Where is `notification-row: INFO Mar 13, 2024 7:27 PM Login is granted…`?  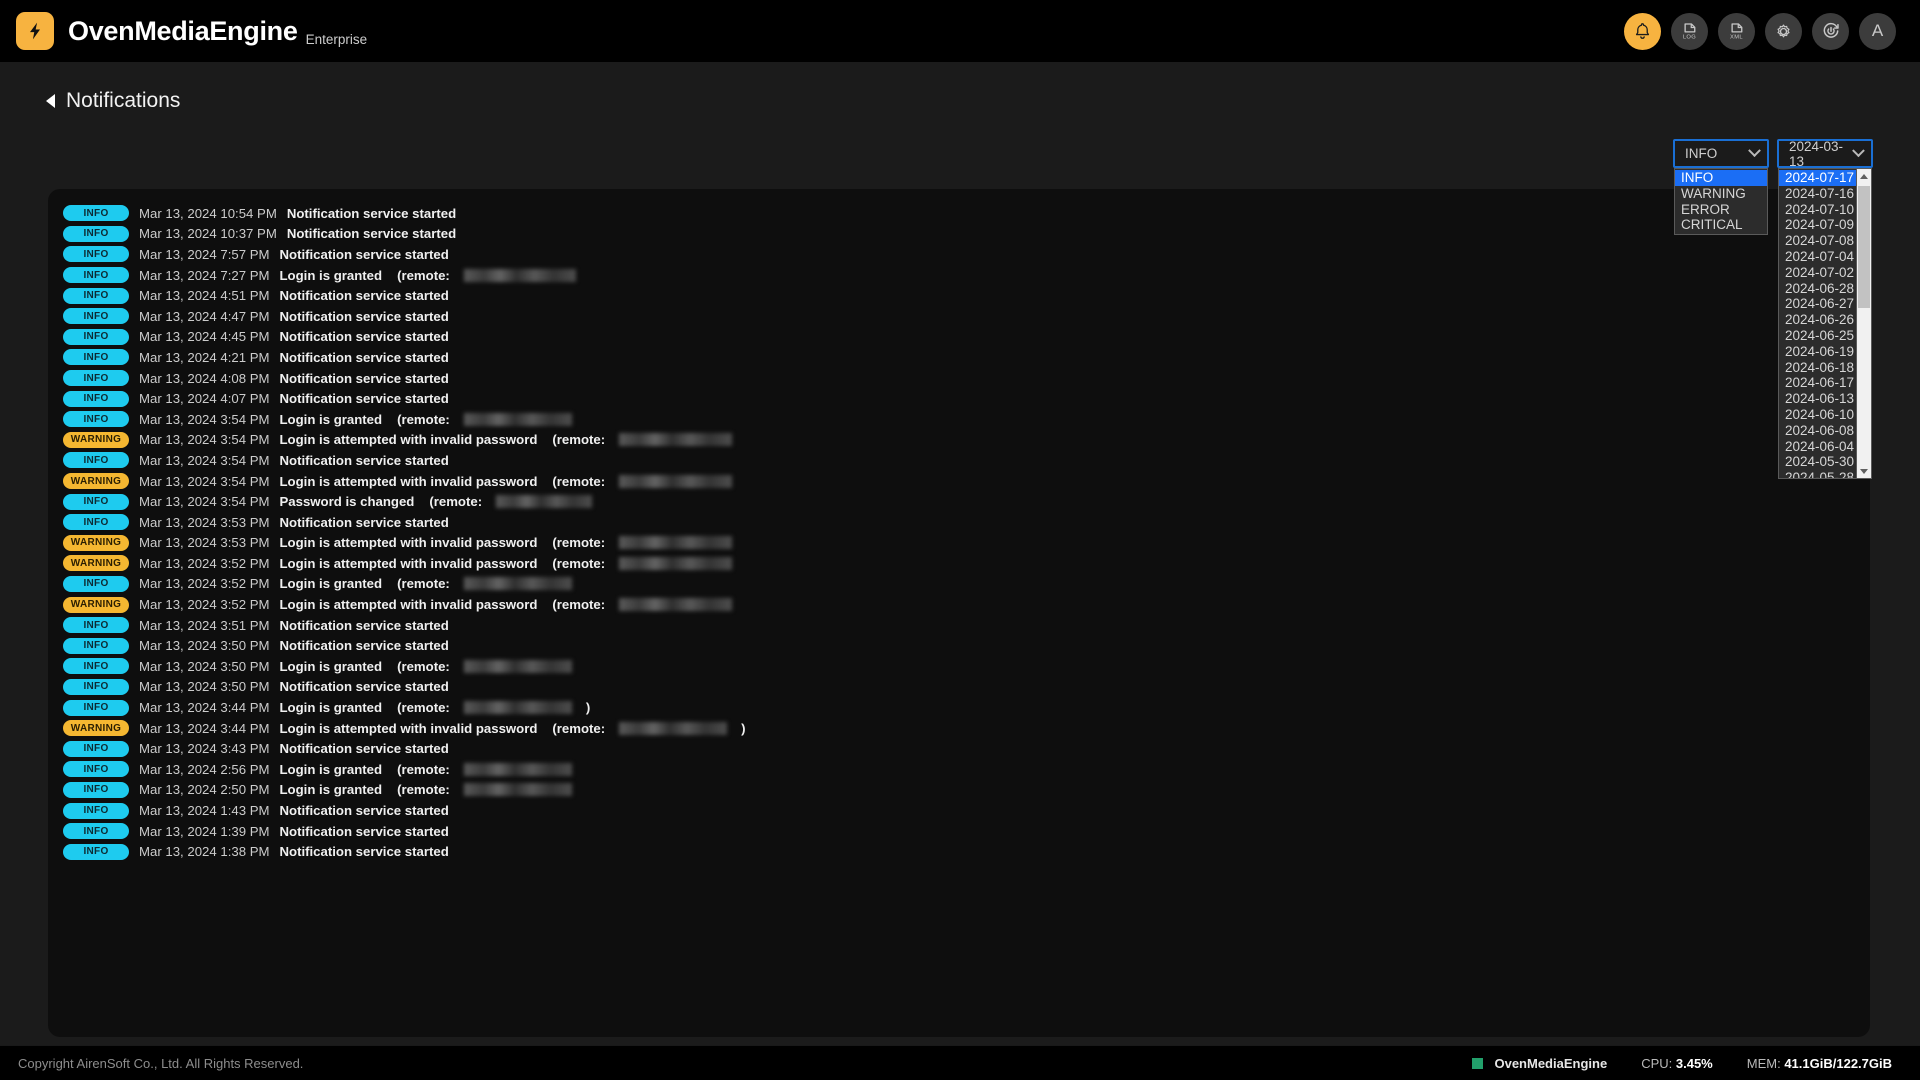 notification-row: INFO Mar 13, 2024 7:27 PM Login is granted… is located at coordinates (959, 275).